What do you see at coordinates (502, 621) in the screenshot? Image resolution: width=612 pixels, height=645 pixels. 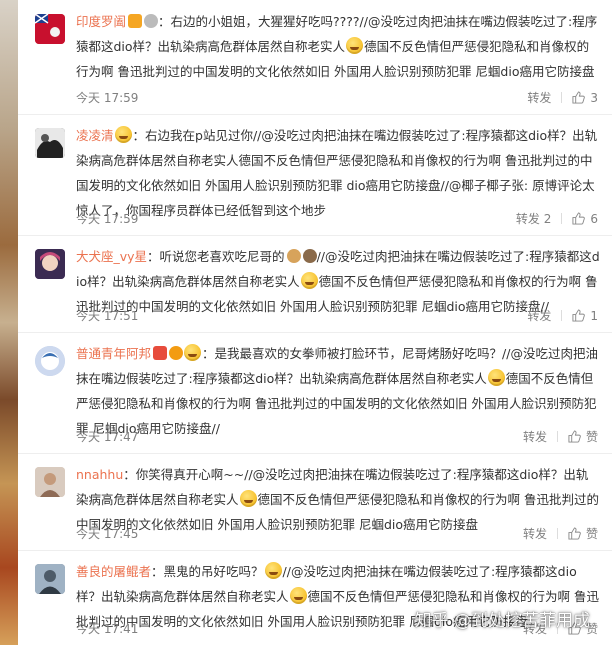 I see `watermark: 知乎 @到处挖苦菲用成` at bounding box center [502, 621].